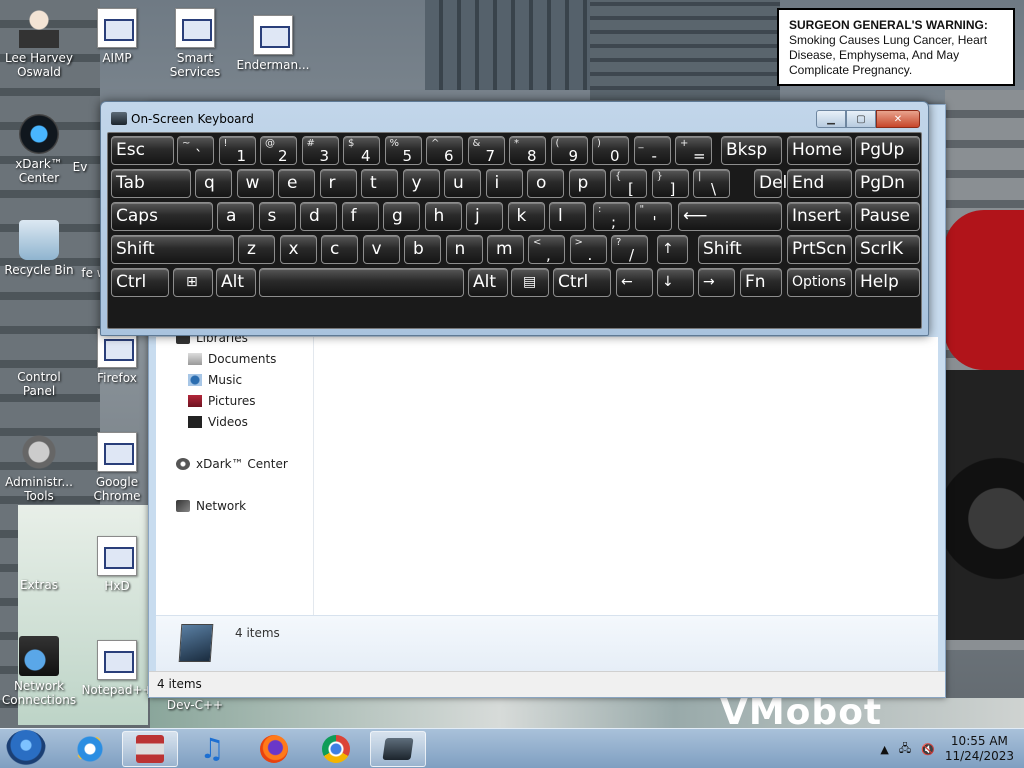 Image resolution: width=1024 pixels, height=768 pixels. Describe the element at coordinates (401, 216) in the screenshot. I see `key-g: g` at that location.